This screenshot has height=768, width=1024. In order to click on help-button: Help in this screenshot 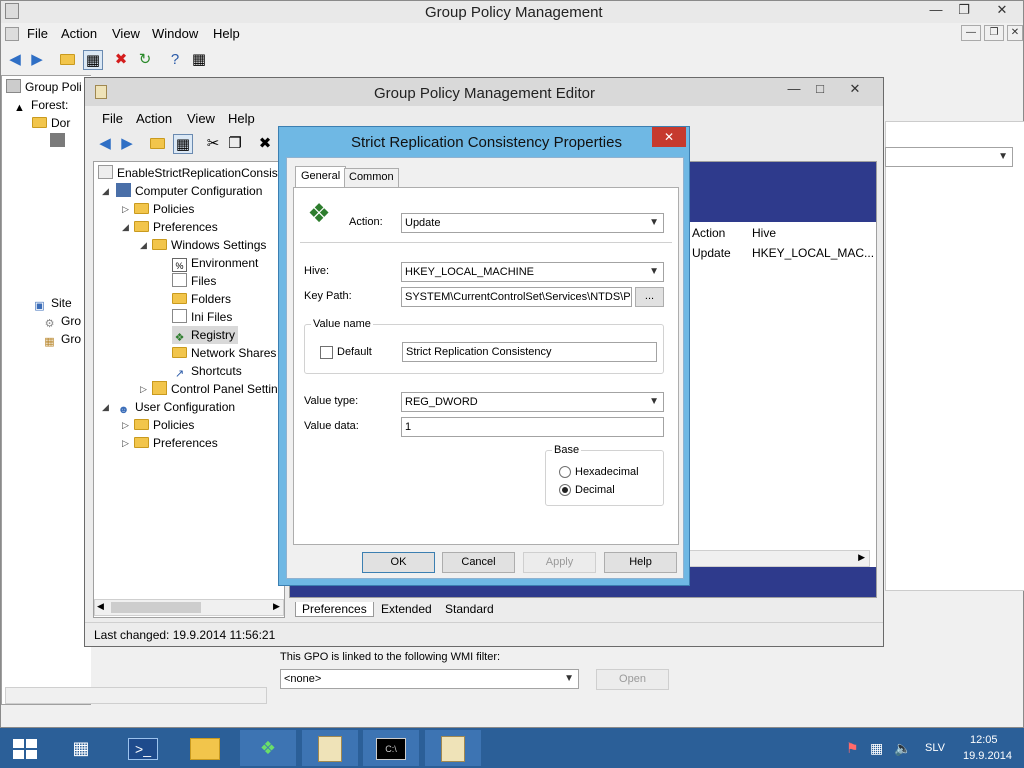, I will do `click(640, 562)`.